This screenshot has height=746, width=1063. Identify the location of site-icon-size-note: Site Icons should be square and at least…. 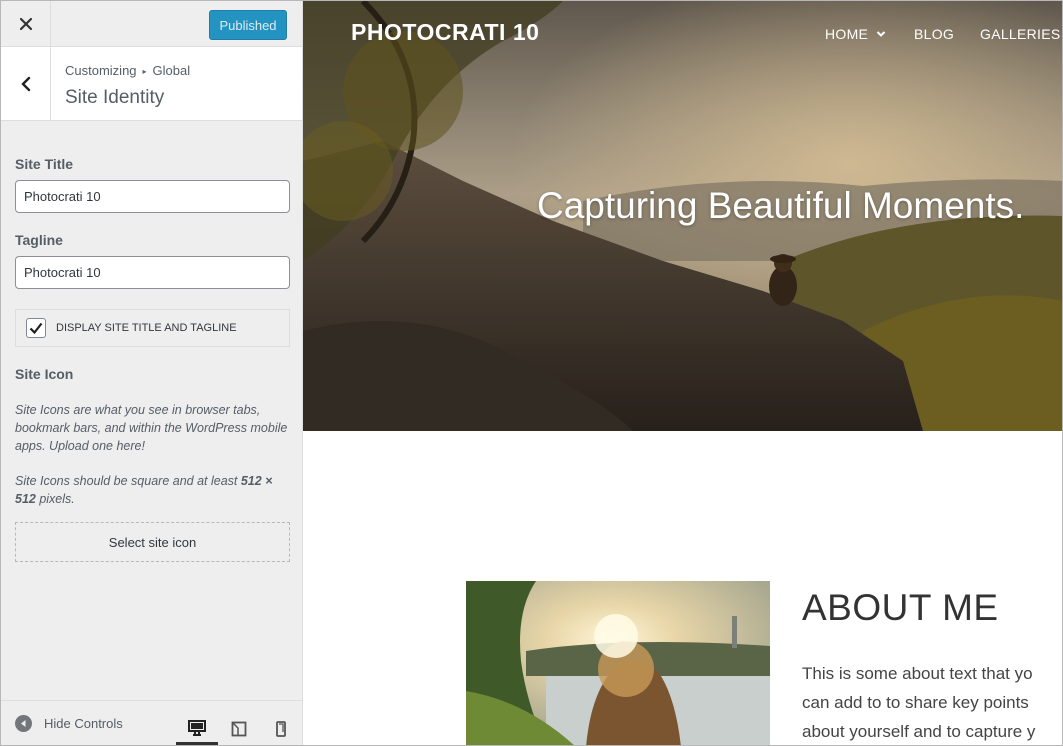
(144, 490).